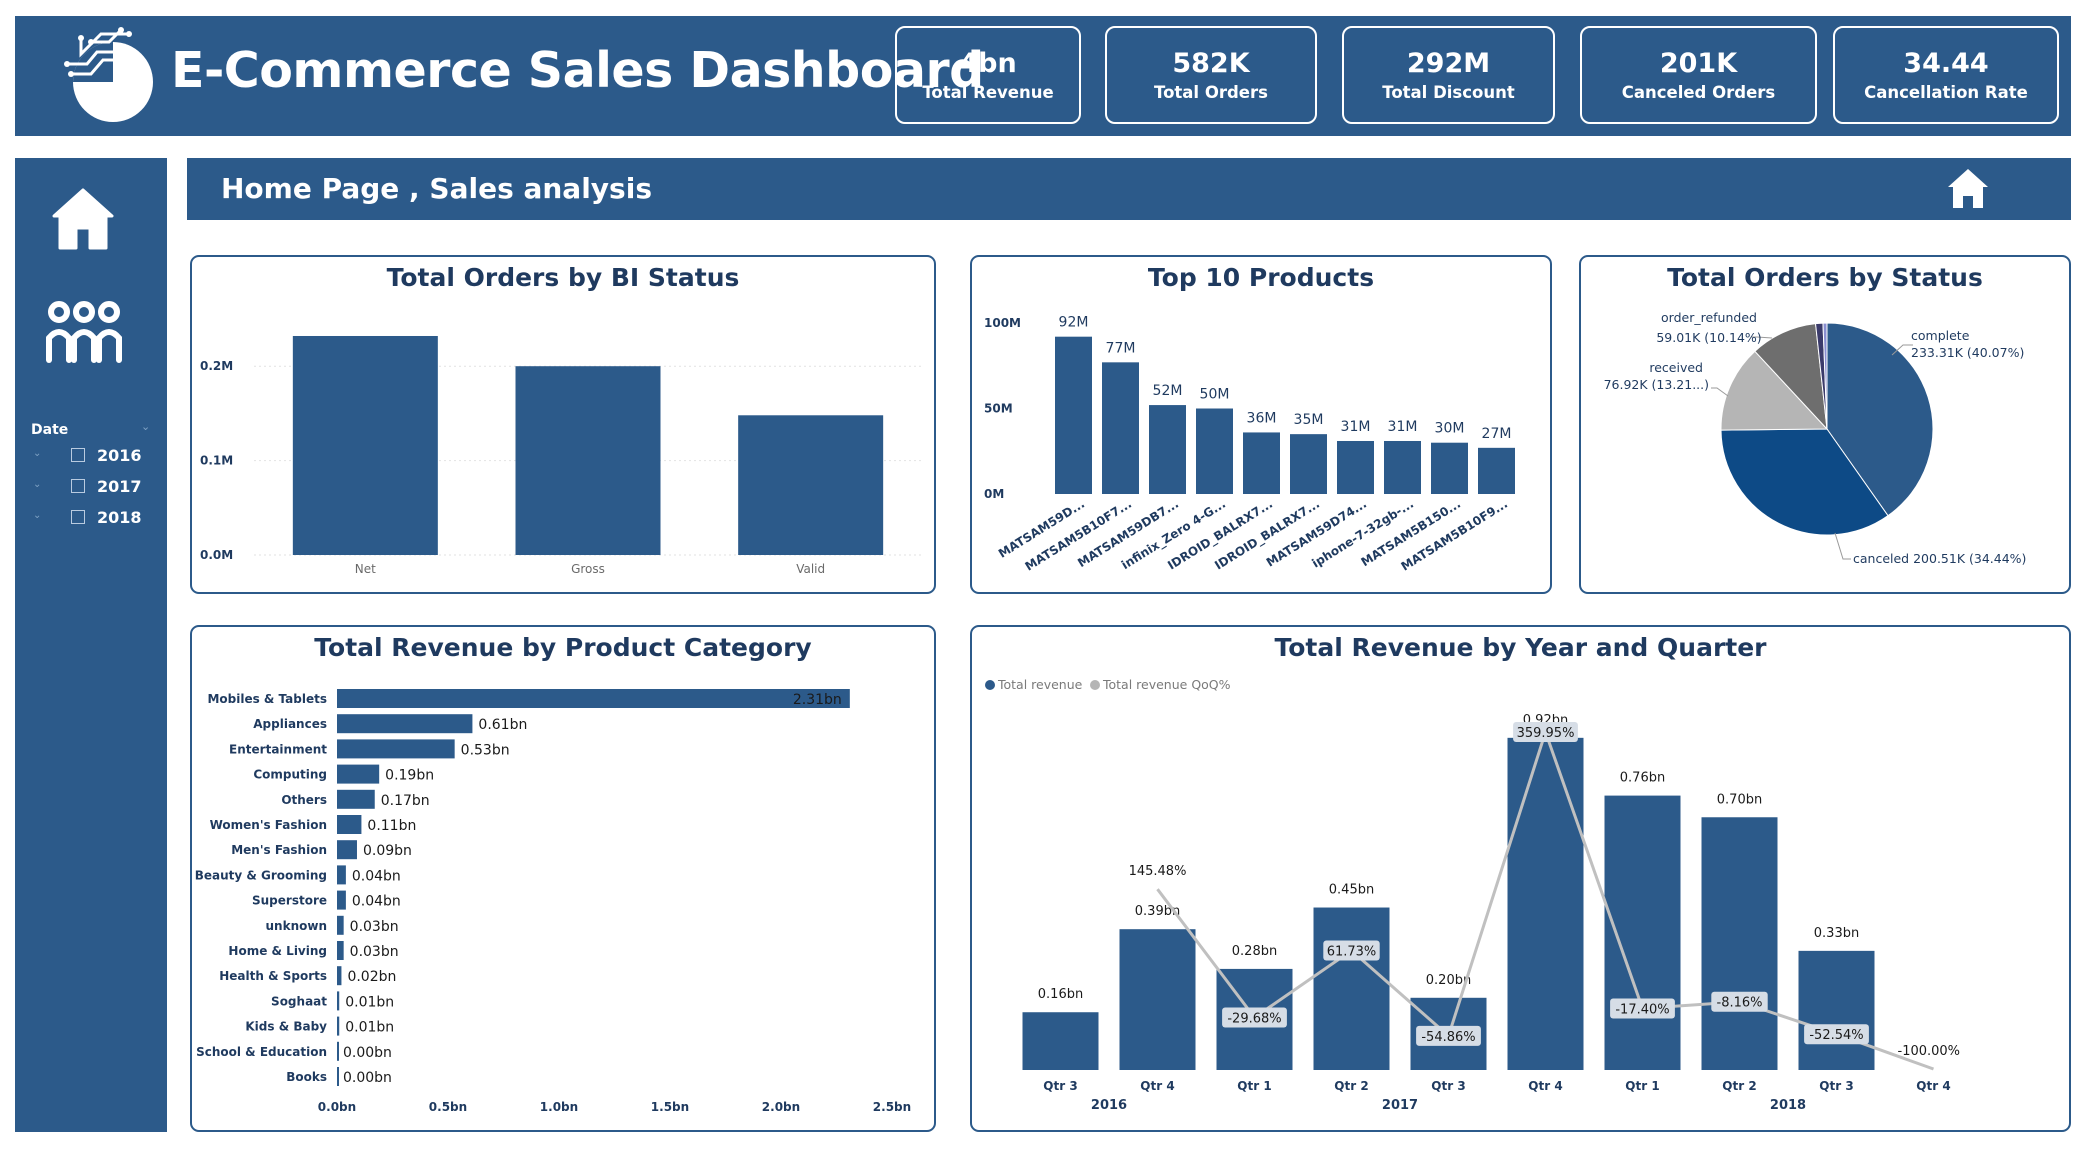  I want to click on y-tick-label: Mobiles & Tablets, so click(267, 699).